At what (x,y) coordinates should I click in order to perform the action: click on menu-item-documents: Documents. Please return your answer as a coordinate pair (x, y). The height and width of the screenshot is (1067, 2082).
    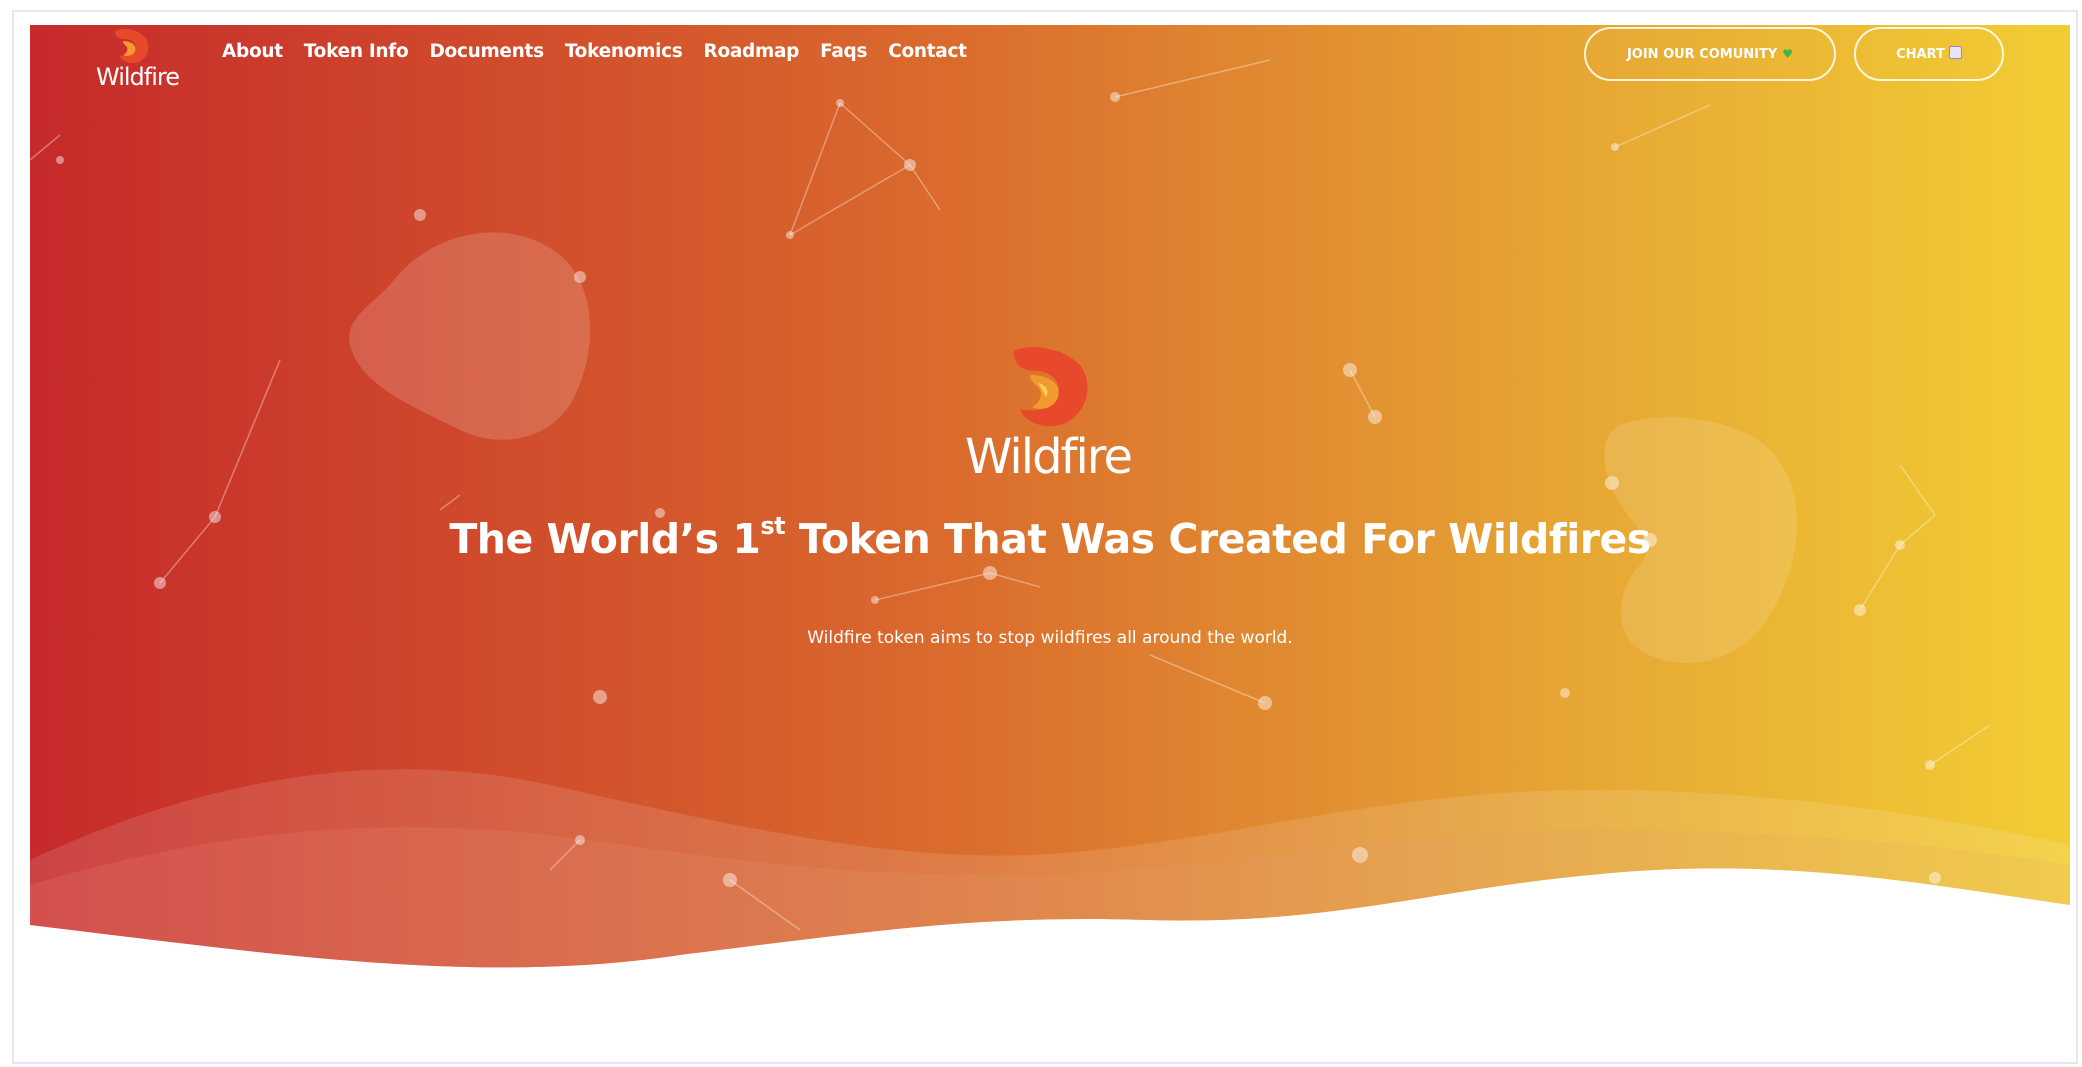
    Looking at the image, I should click on (486, 51).